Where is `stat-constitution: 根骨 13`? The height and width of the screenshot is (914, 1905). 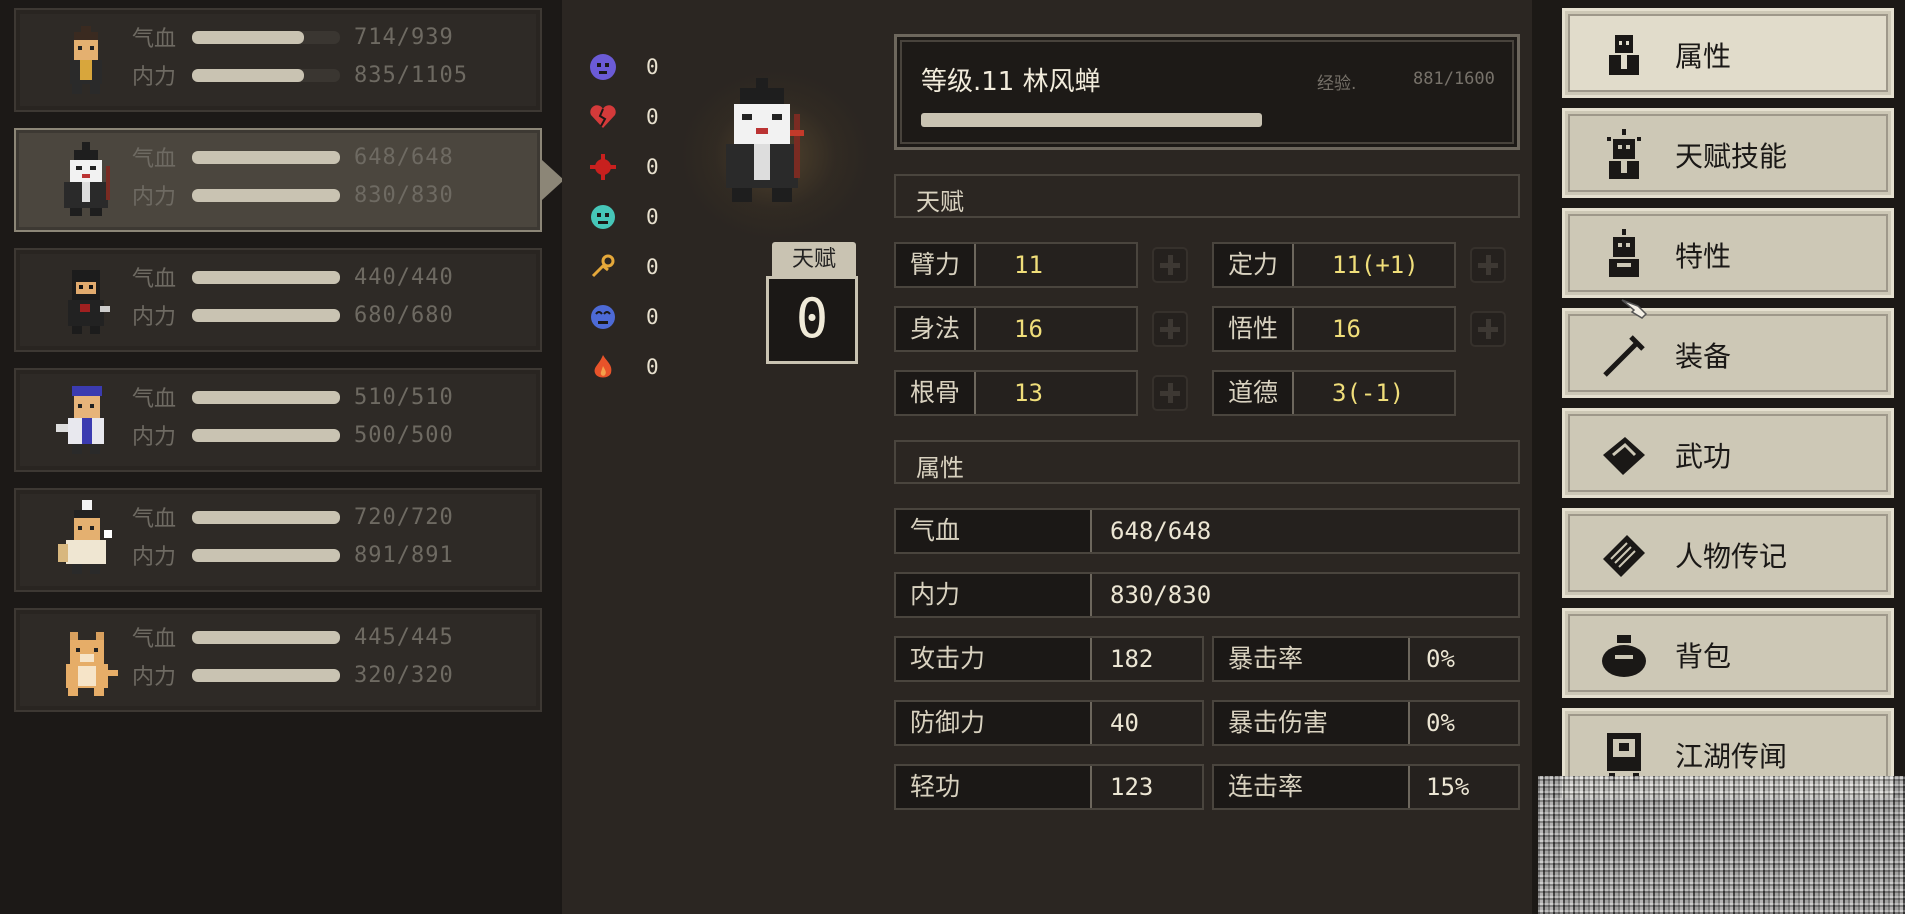
stat-constitution: 根骨 13 is located at coordinates (1016, 393).